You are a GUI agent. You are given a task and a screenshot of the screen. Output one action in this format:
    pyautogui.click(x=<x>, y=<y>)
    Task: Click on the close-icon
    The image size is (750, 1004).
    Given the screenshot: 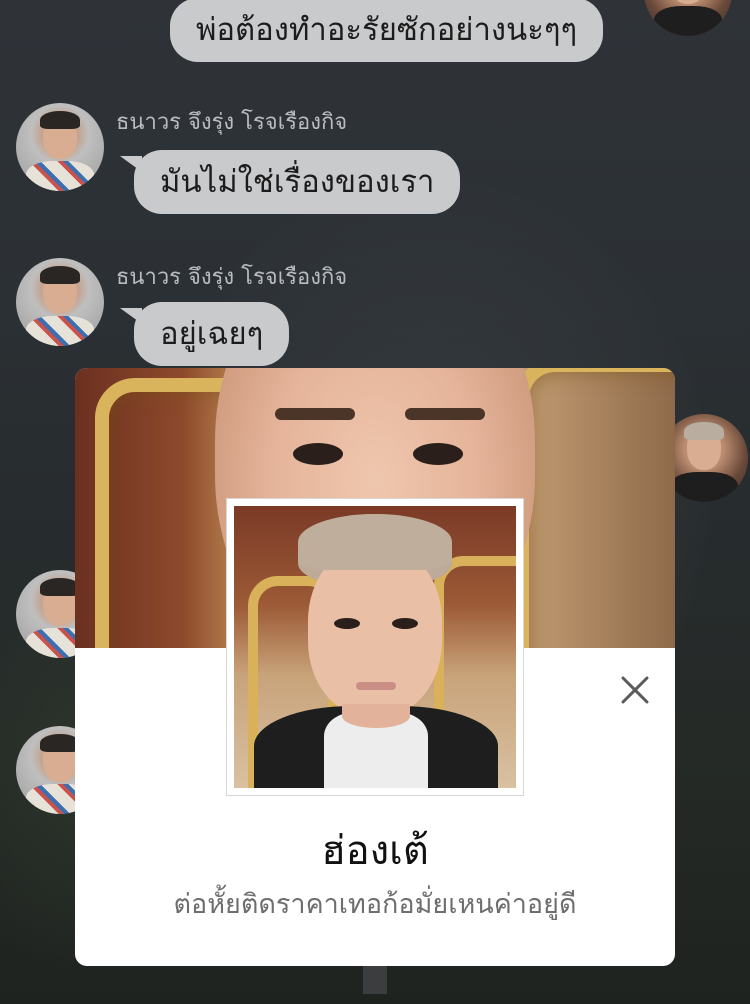 What is the action you would take?
    pyautogui.click(x=635, y=690)
    